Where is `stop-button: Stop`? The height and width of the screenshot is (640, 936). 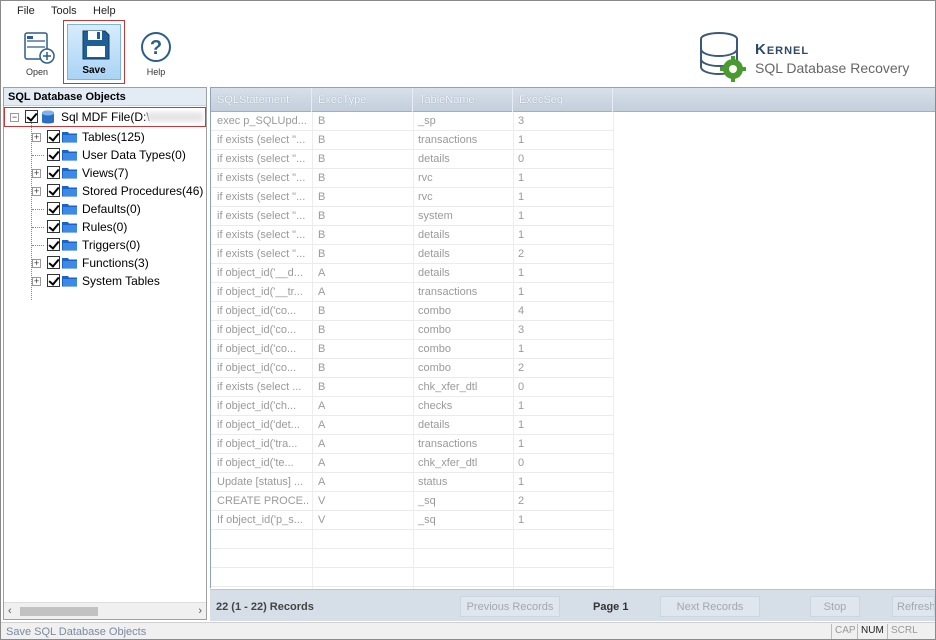 stop-button: Stop is located at coordinates (835, 606).